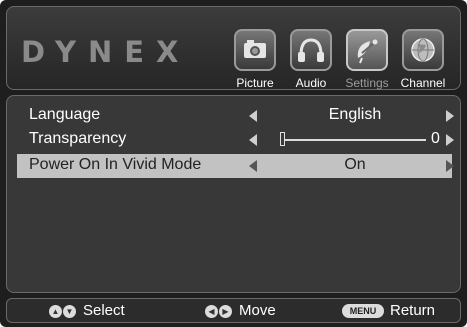 This screenshot has height=327, width=467. Describe the element at coordinates (257, 310) in the screenshot. I see `hint-move-label: Move` at that location.